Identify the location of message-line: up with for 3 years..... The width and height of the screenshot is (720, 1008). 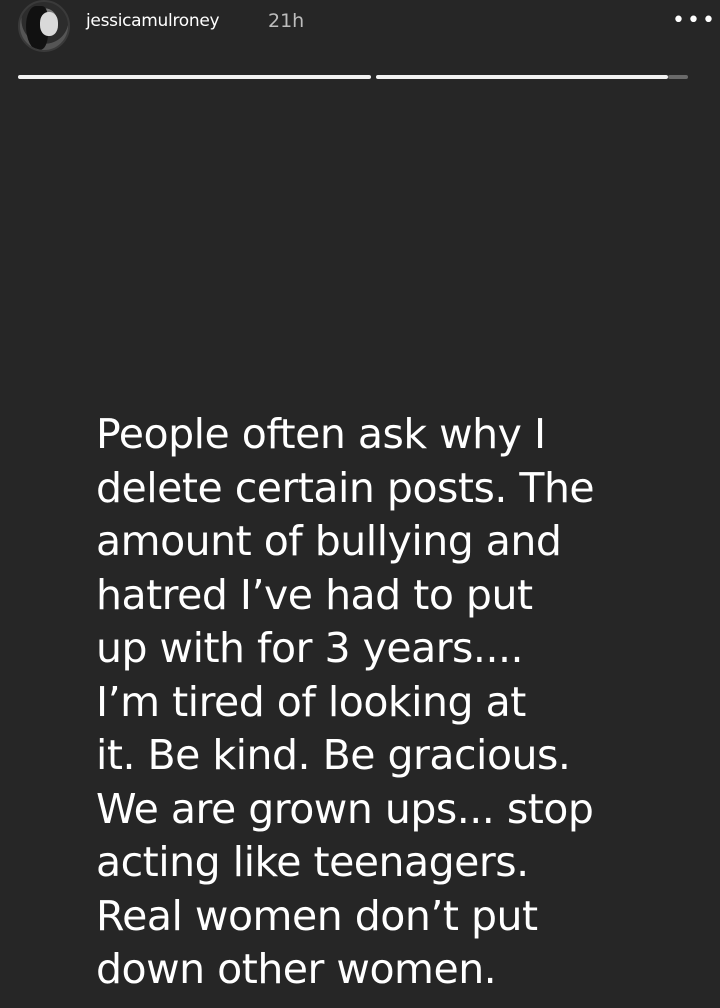
(310, 648).